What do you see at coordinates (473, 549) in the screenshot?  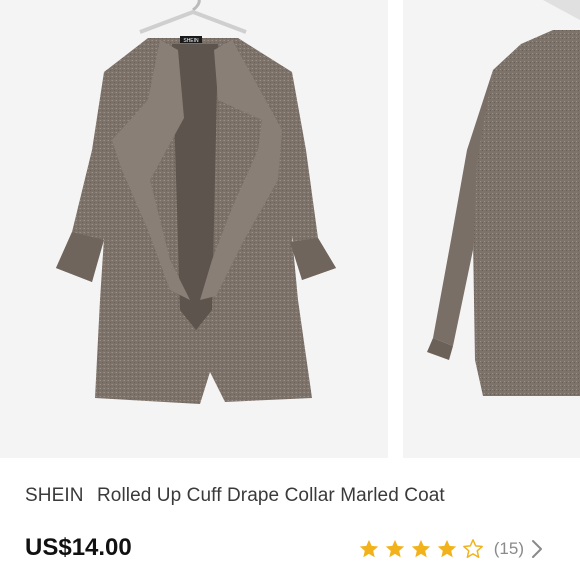 I see `star-empty-icon` at bounding box center [473, 549].